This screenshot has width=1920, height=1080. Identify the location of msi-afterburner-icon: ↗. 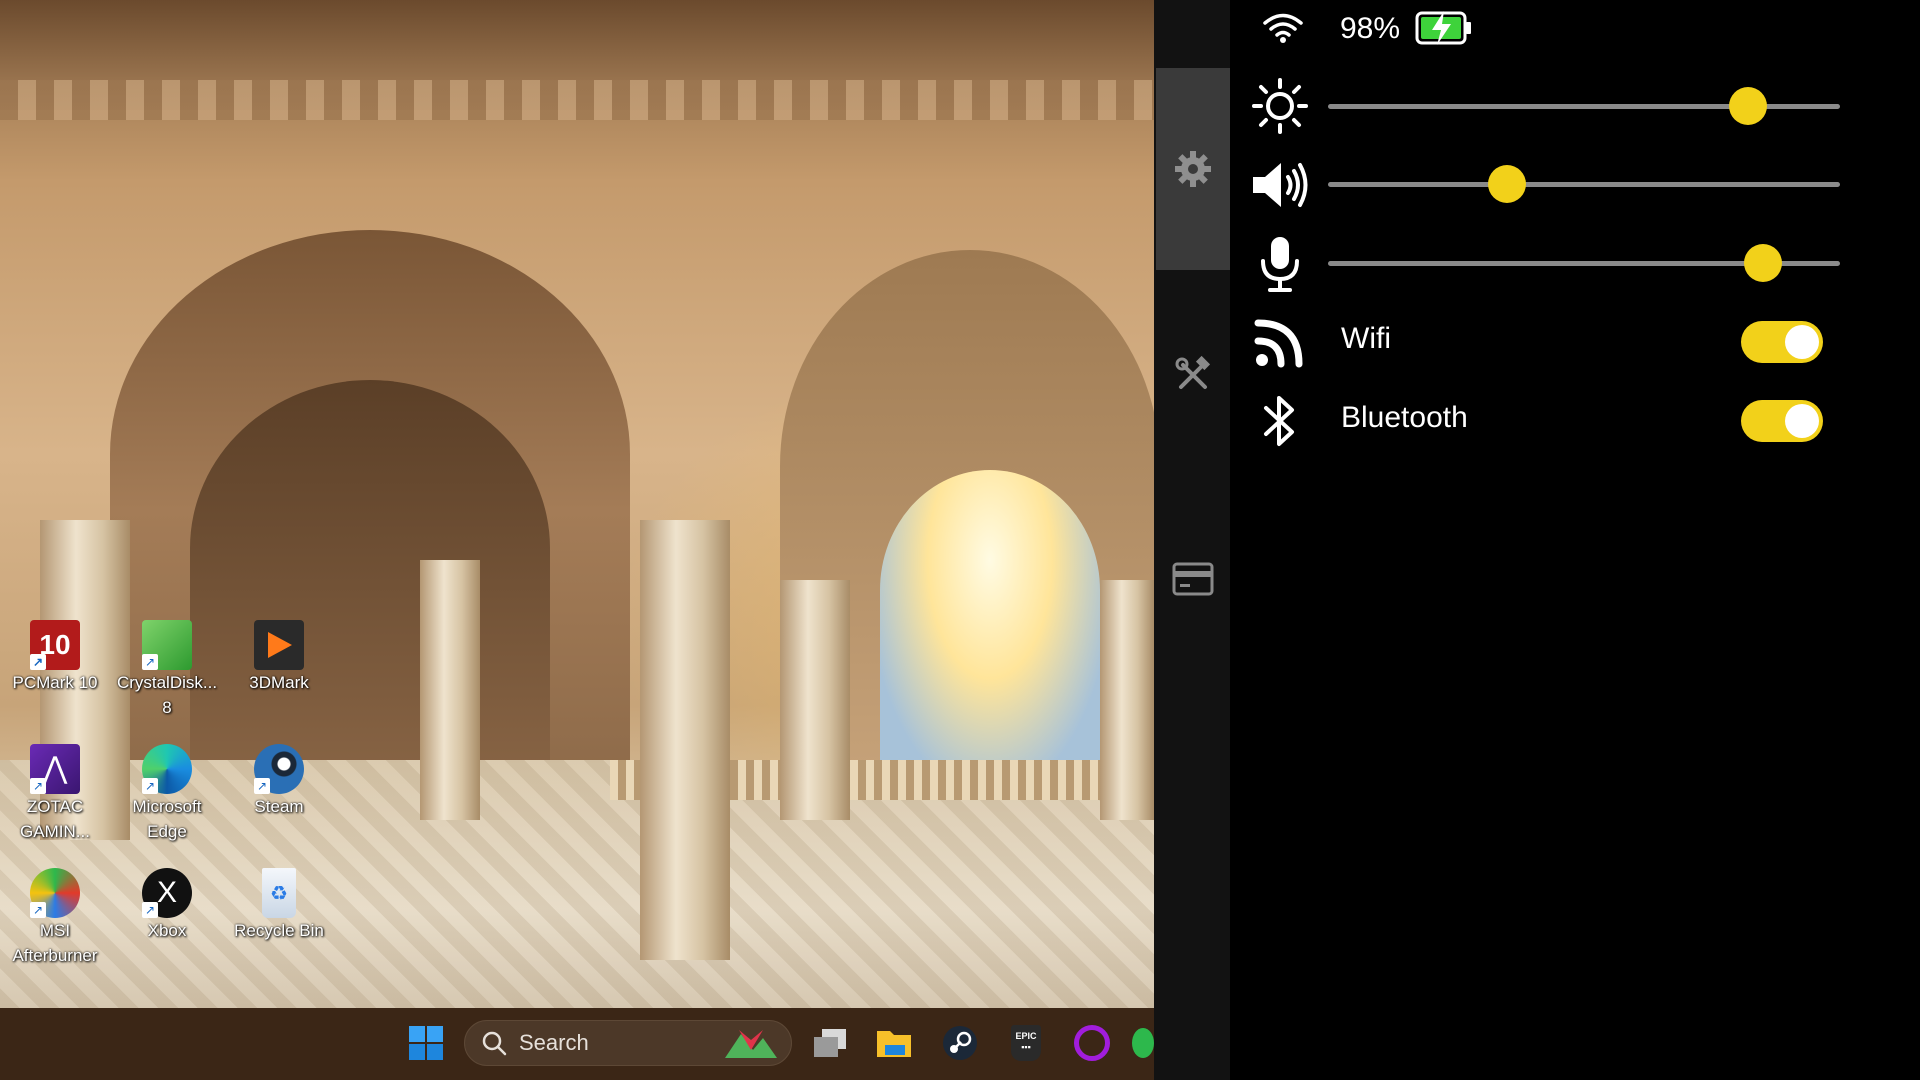
(55, 893).